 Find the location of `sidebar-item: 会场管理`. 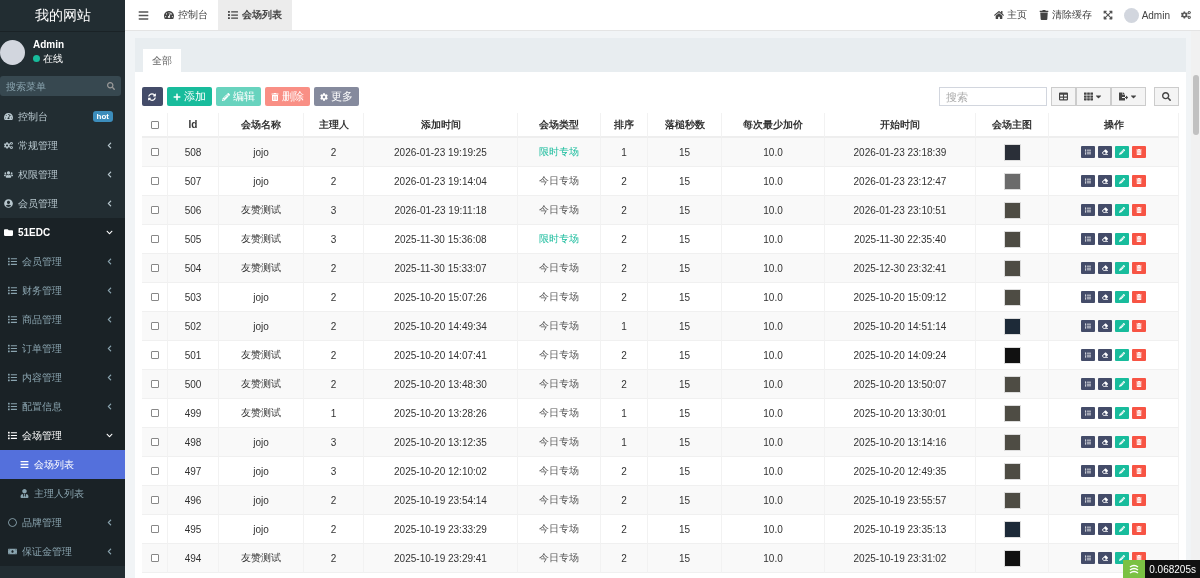

sidebar-item: 会场管理 is located at coordinates (62, 435).